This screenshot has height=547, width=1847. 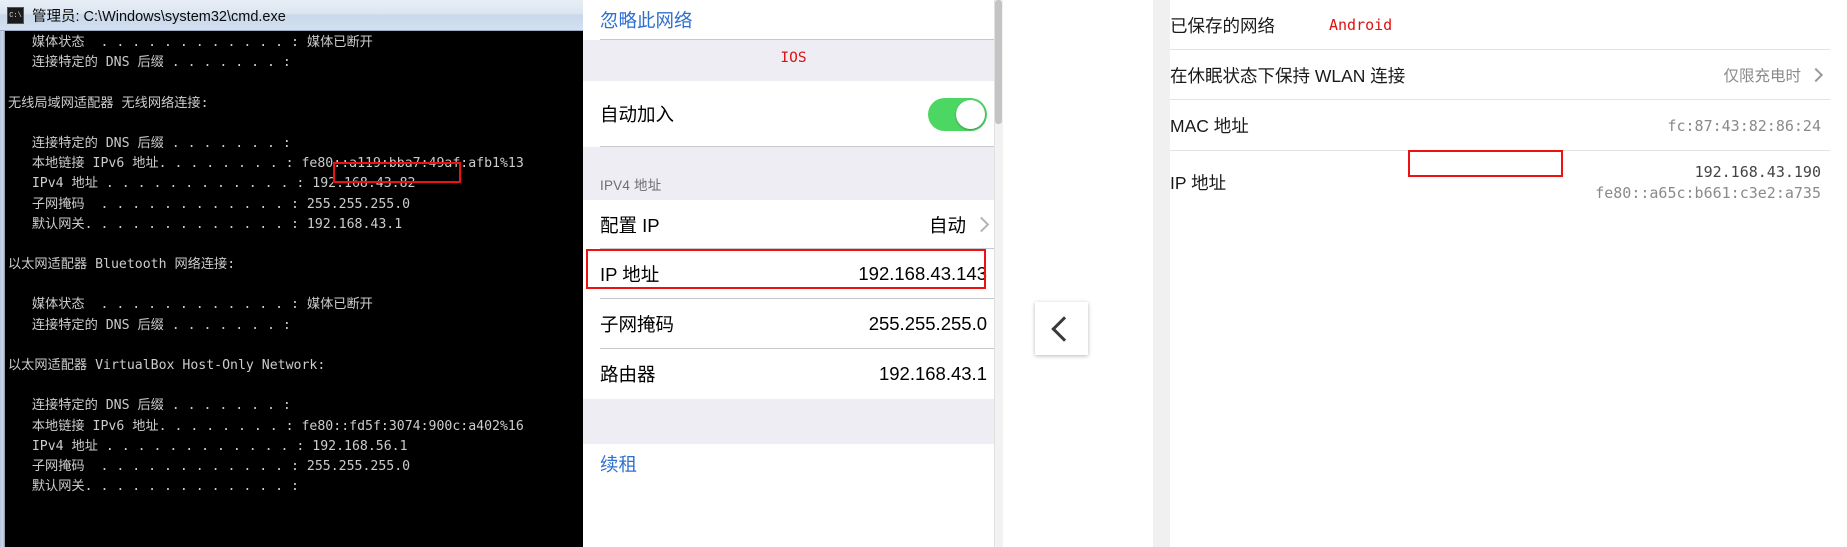 What do you see at coordinates (630, 274) in the screenshot?
I see `ios-row-label-ip-address: IP 地址` at bounding box center [630, 274].